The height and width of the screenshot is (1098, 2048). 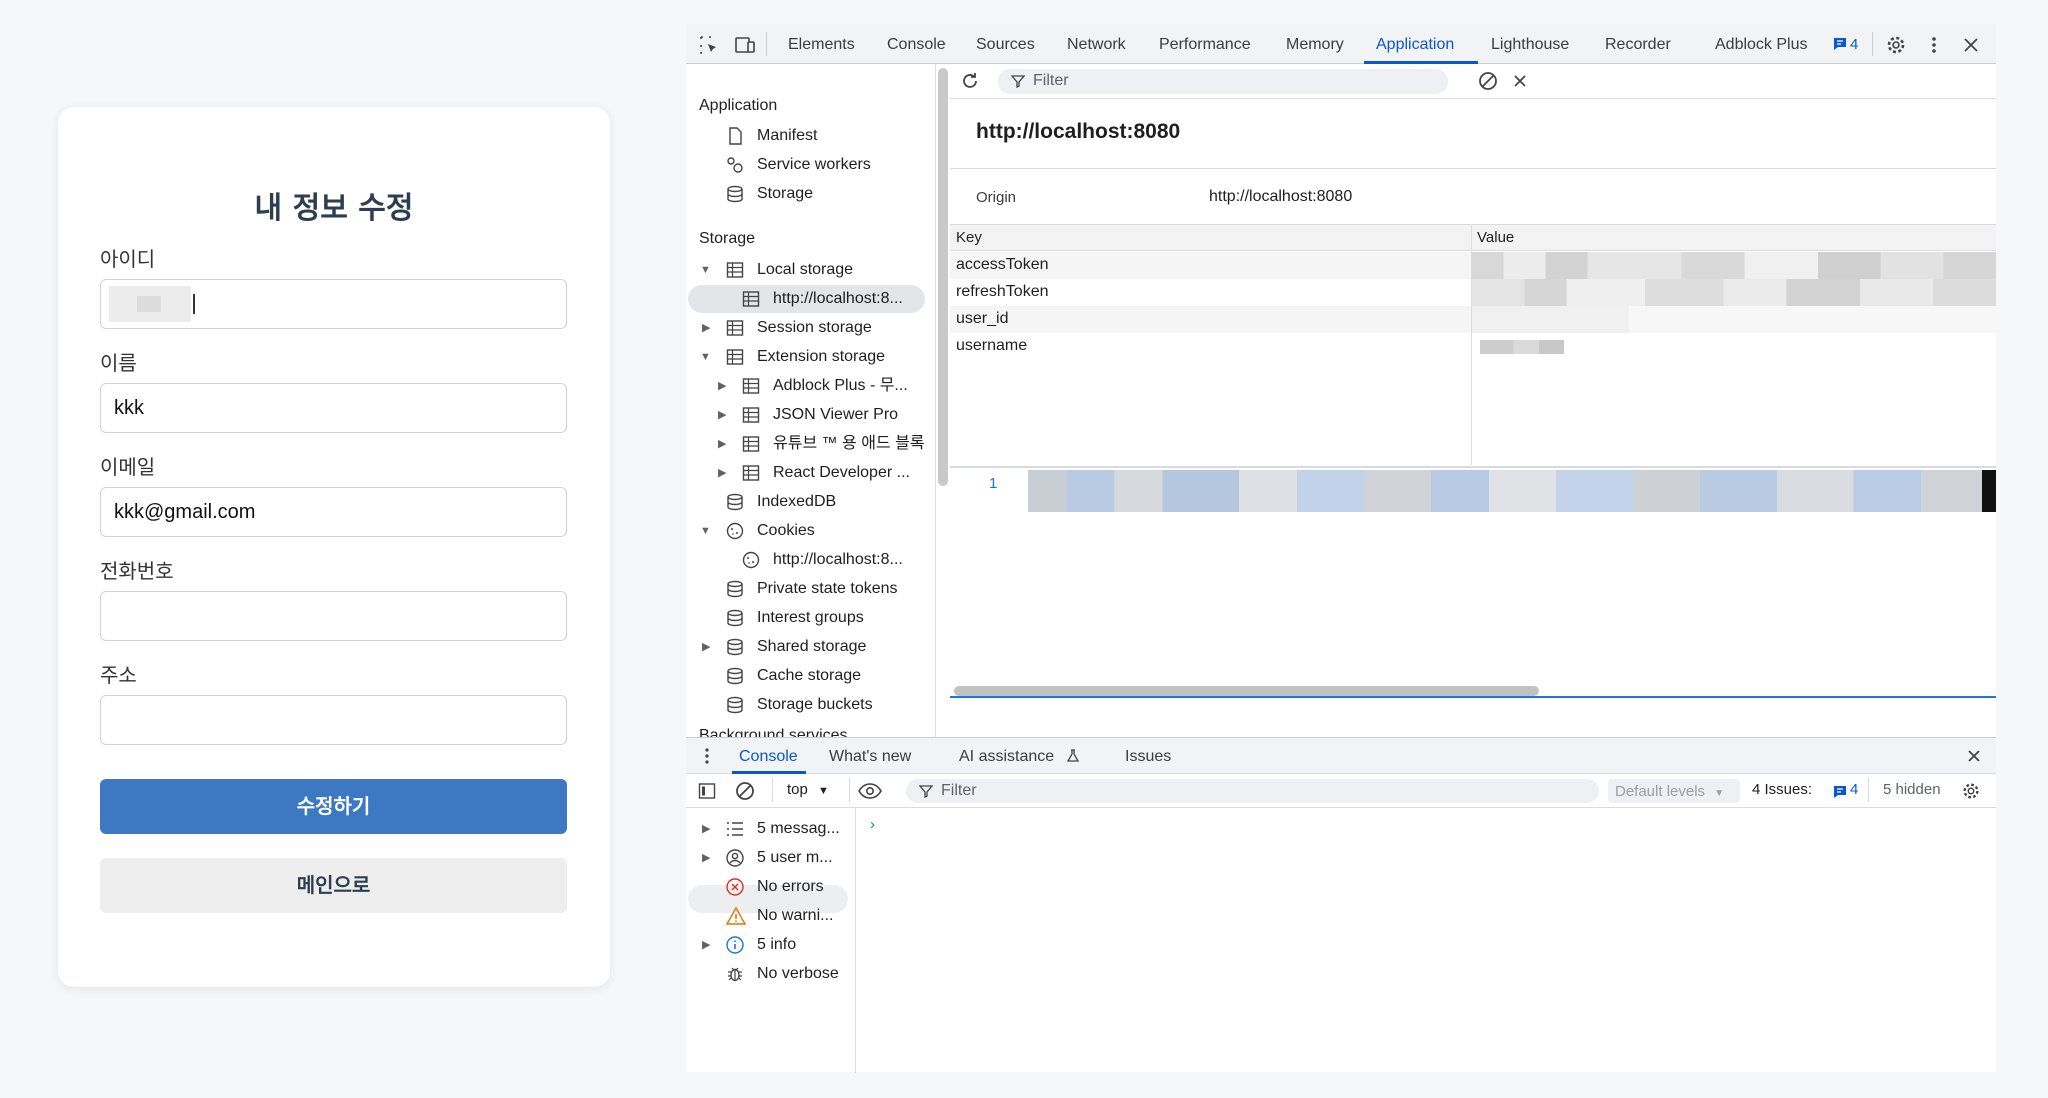 I want to click on issues-icon, so click(x=1840, y=44).